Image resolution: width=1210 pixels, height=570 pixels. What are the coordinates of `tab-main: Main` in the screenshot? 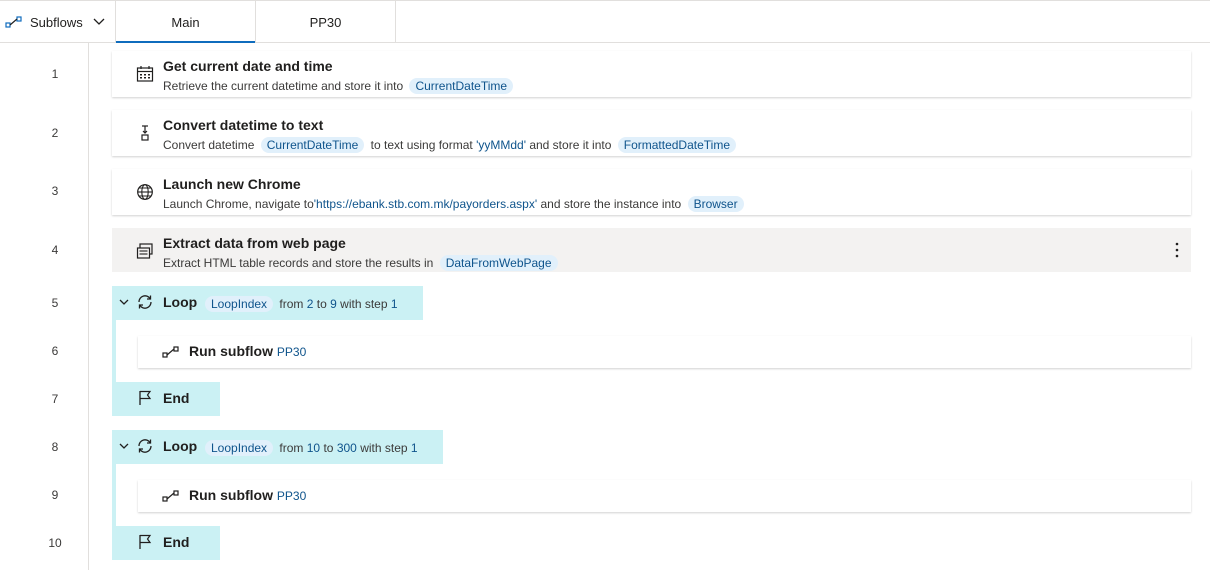 It's located at (186, 22).